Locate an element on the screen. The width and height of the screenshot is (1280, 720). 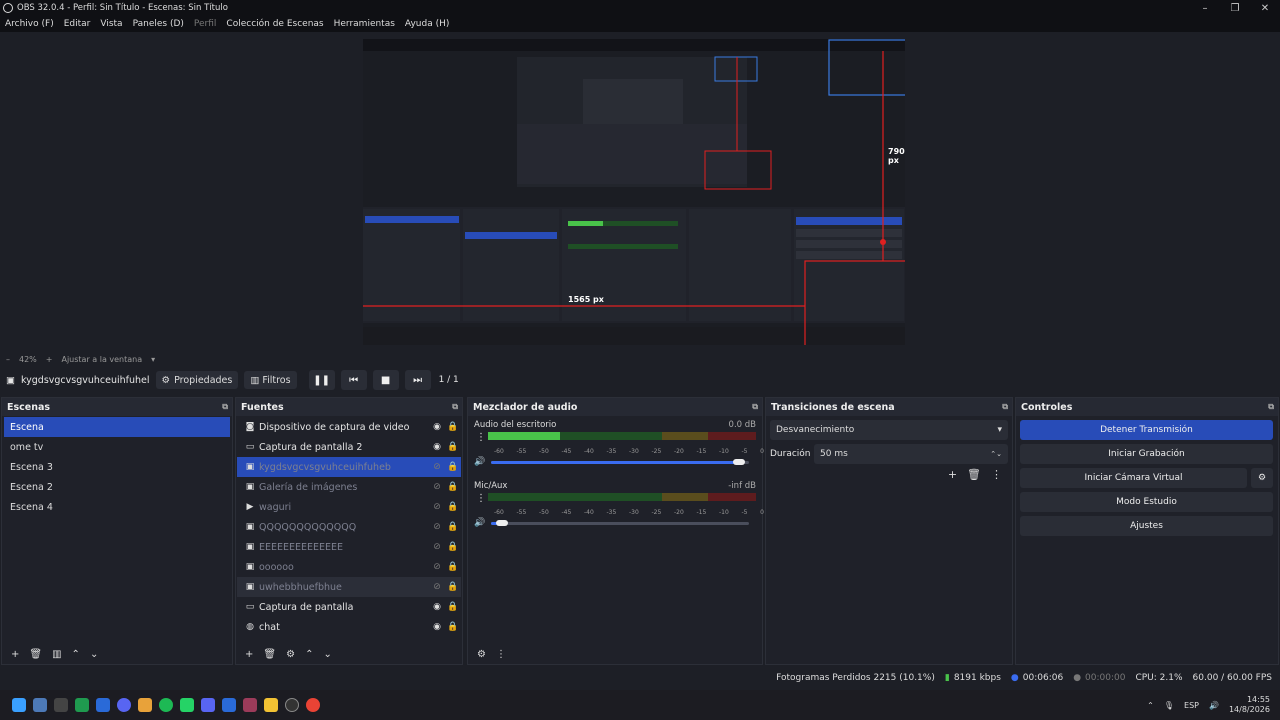
source-item: ▣ uwhebbhuefbhue ⊘ 🔒 is located at coordinates (349, 587).